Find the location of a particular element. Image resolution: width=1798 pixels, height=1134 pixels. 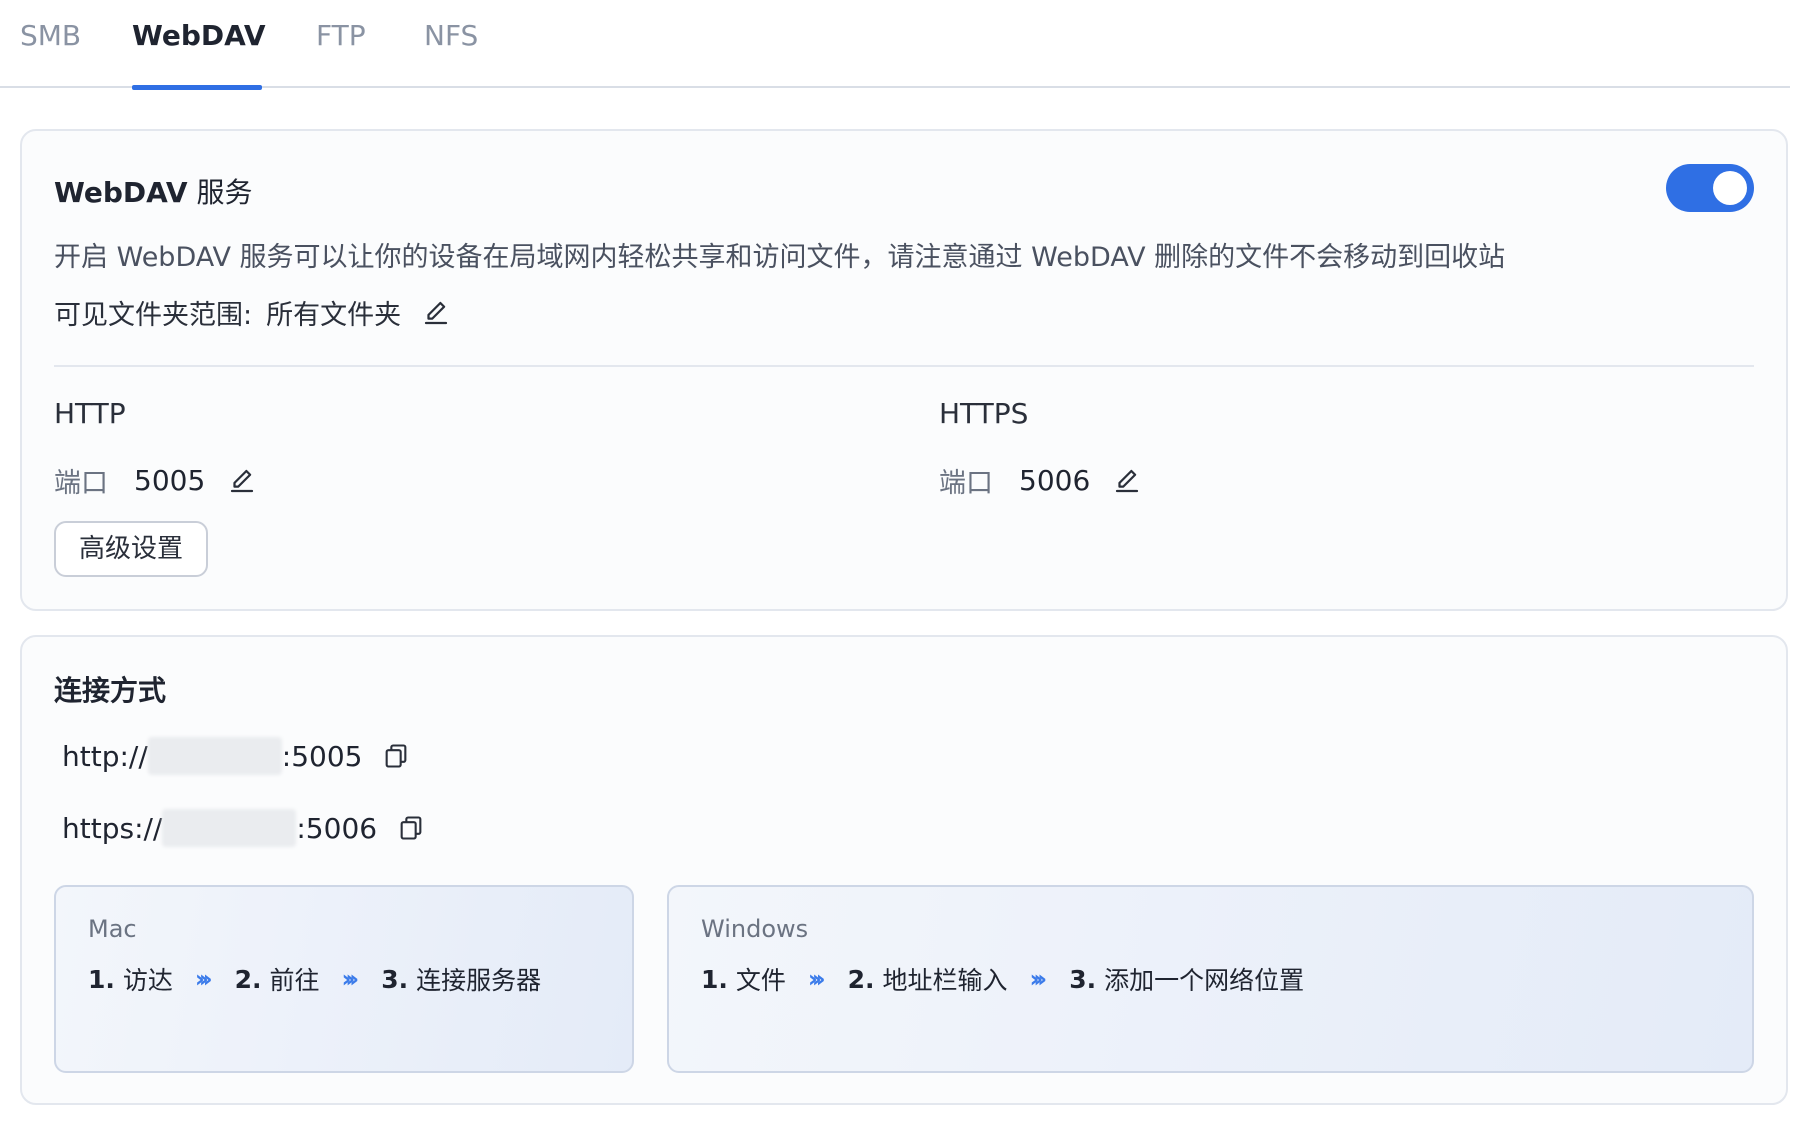

mac-title: Mac is located at coordinates (112, 929).